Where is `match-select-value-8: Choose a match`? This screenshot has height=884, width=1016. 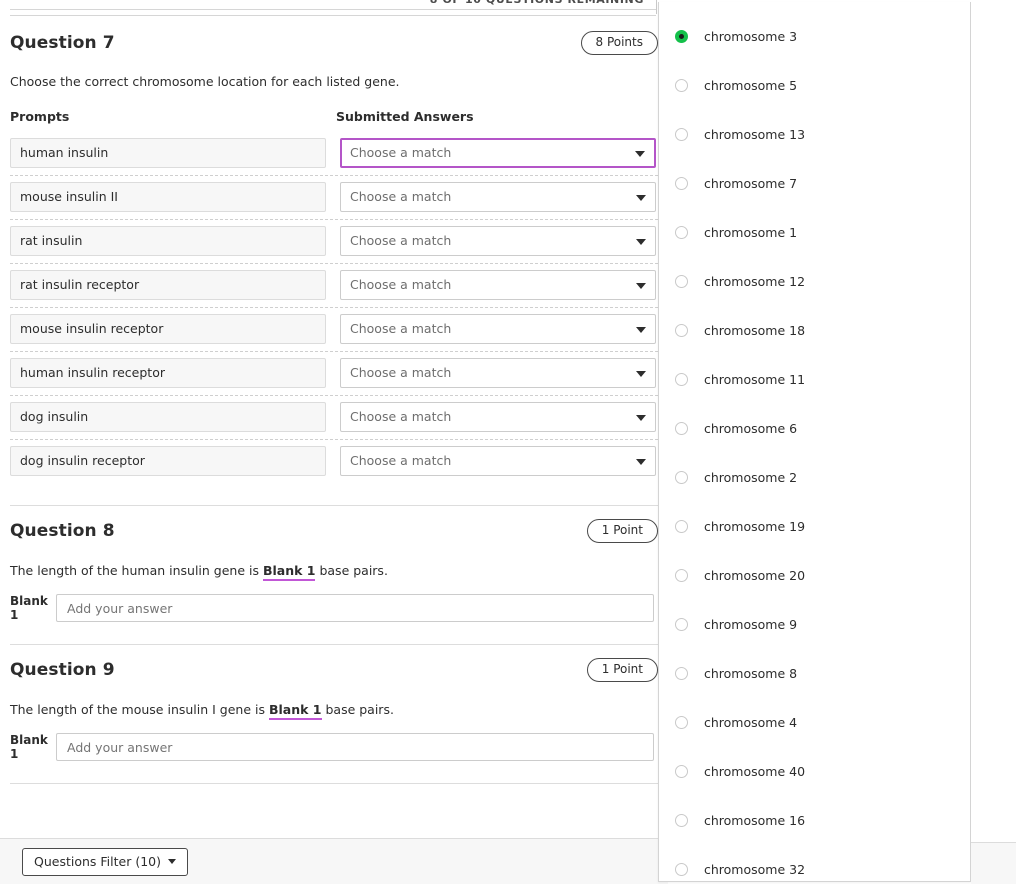
match-select-value-8: Choose a match is located at coordinates (401, 460).